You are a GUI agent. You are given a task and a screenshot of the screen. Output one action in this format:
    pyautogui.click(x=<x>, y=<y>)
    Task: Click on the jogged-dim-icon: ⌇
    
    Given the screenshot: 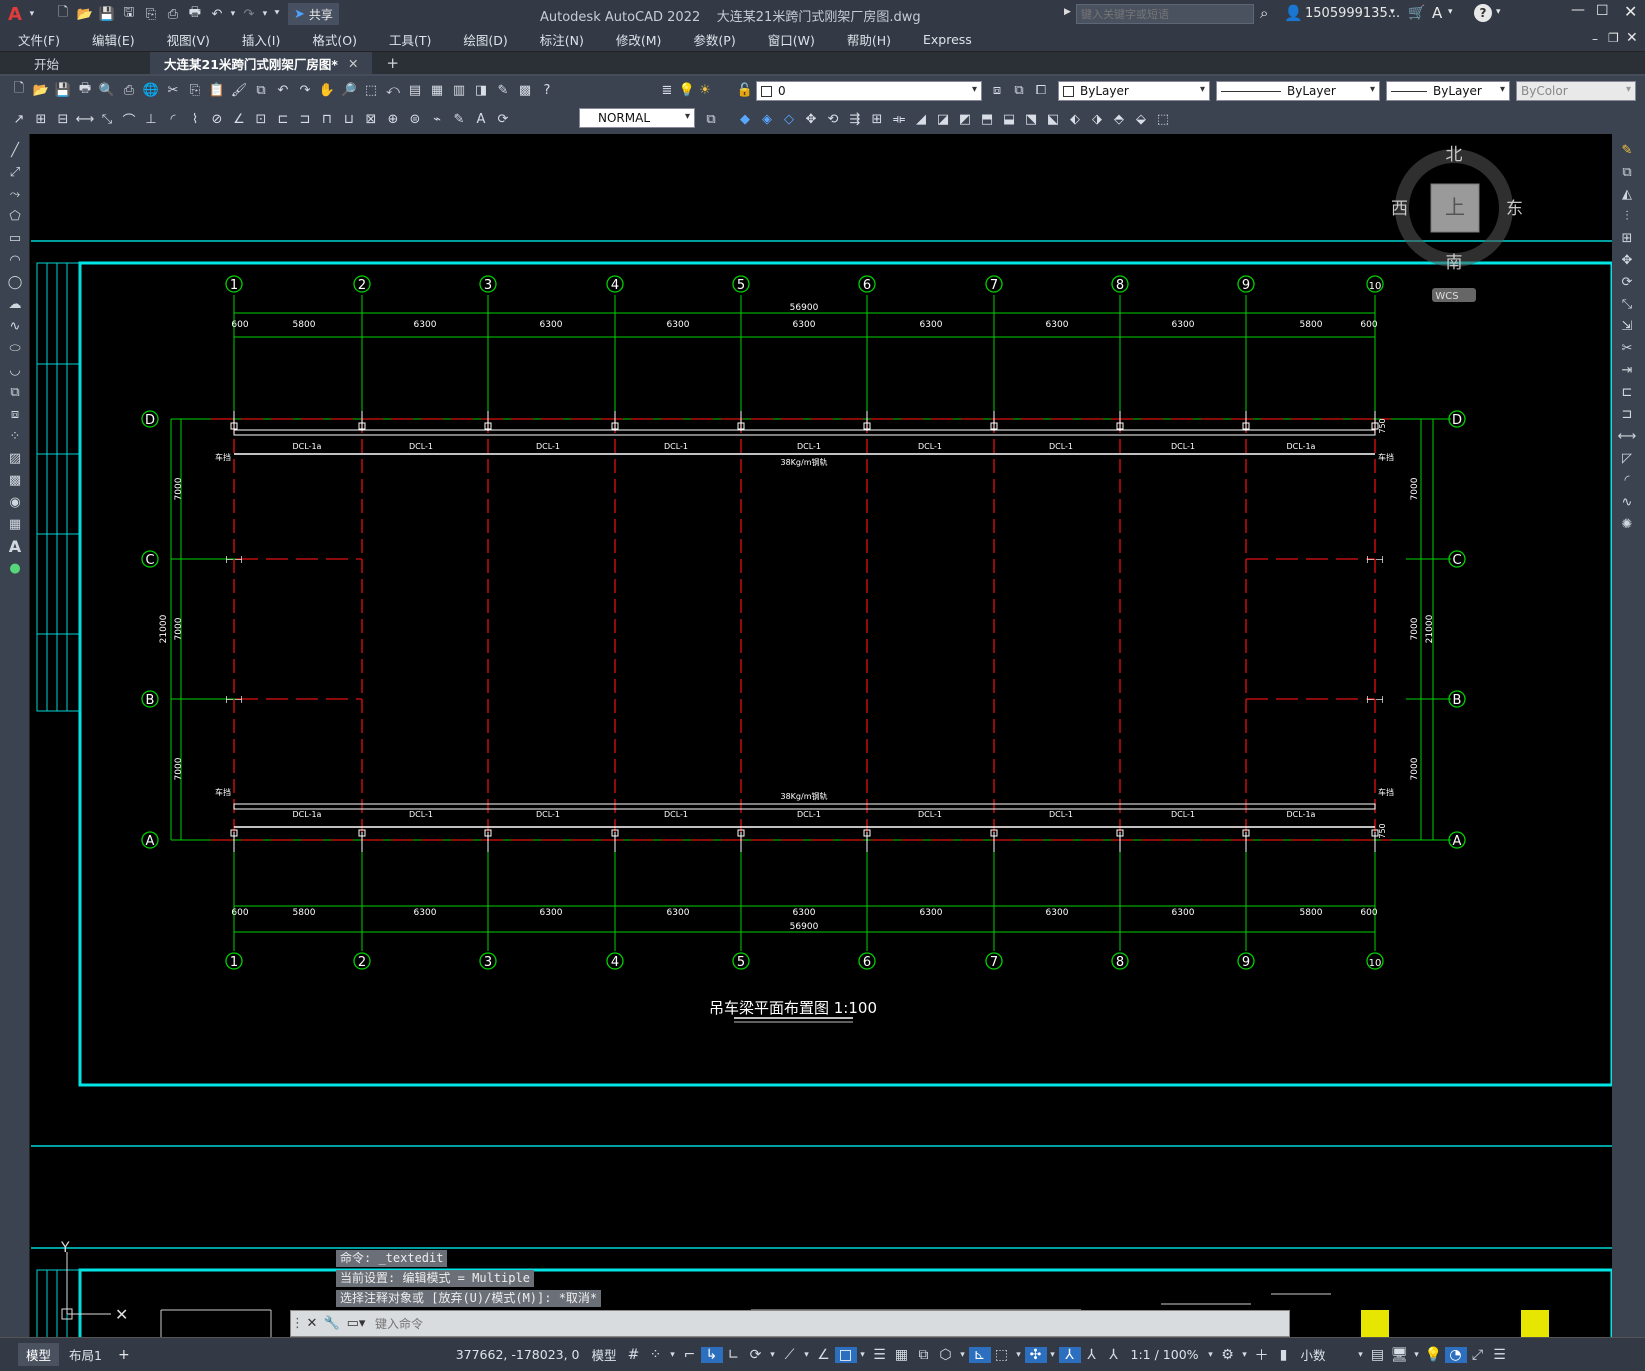 What is the action you would take?
    pyautogui.click(x=195, y=119)
    